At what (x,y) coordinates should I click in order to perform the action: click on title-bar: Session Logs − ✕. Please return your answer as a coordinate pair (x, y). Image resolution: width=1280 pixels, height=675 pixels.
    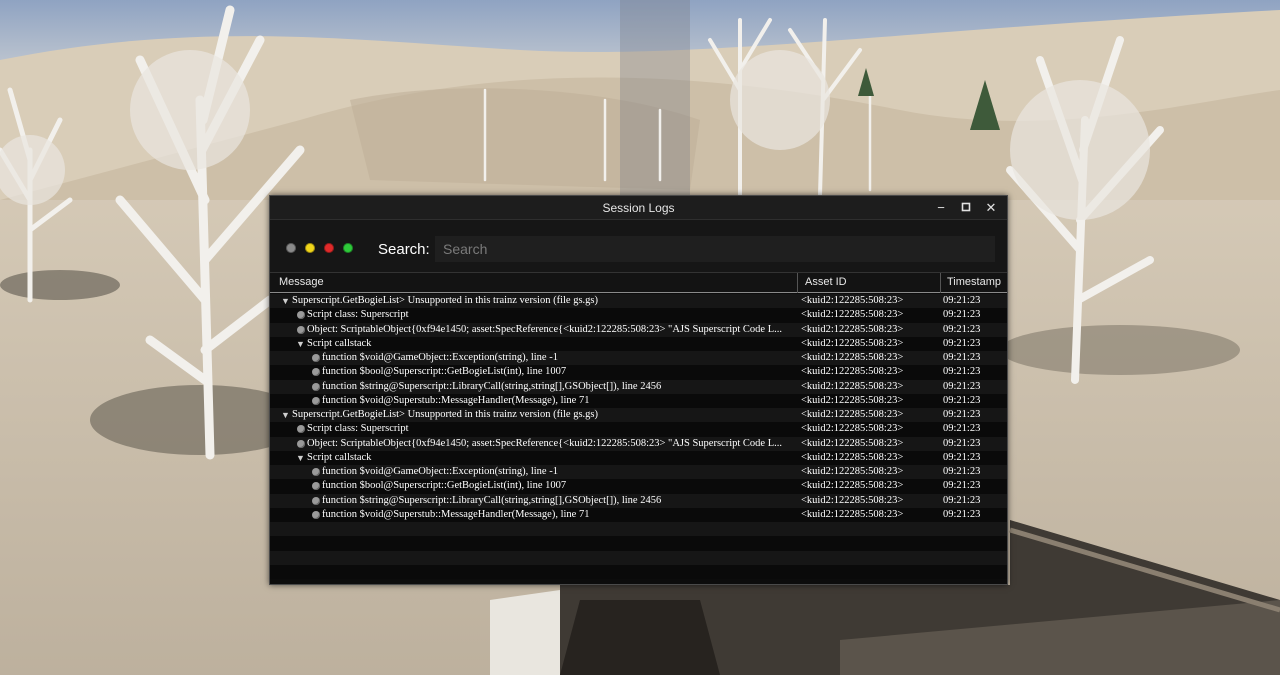
    Looking at the image, I should click on (638, 208).